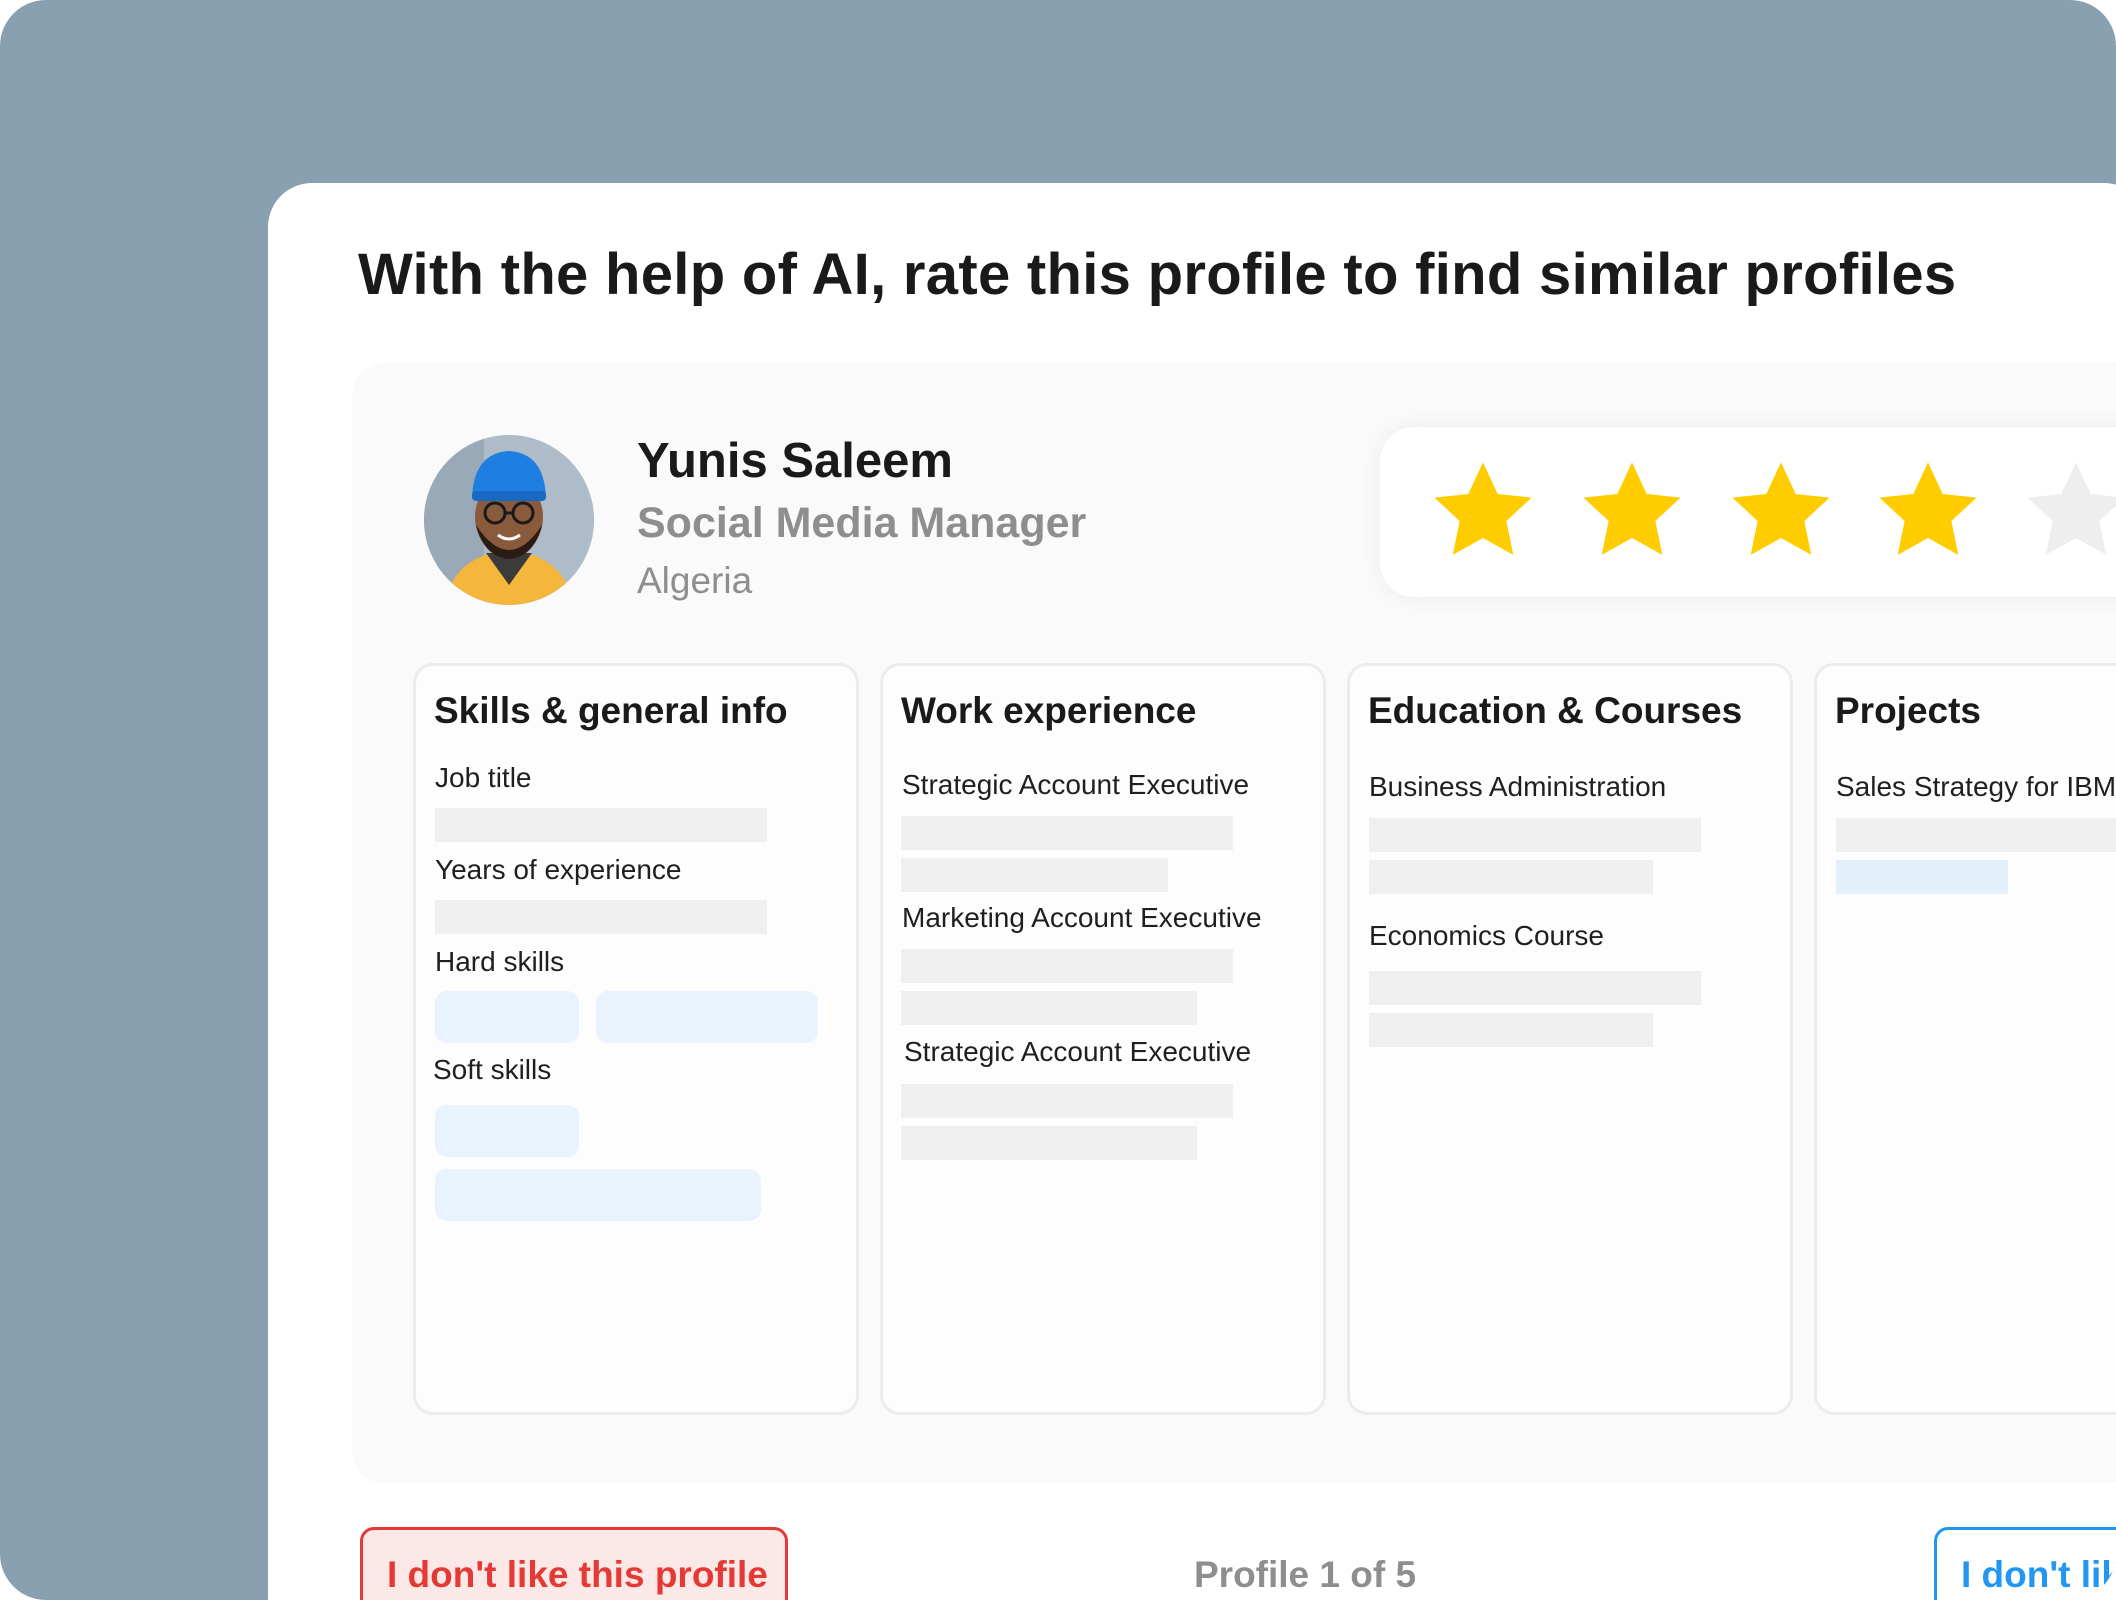  What do you see at coordinates (492, 1069) in the screenshot?
I see `soft-skills-label: Soft skills` at bounding box center [492, 1069].